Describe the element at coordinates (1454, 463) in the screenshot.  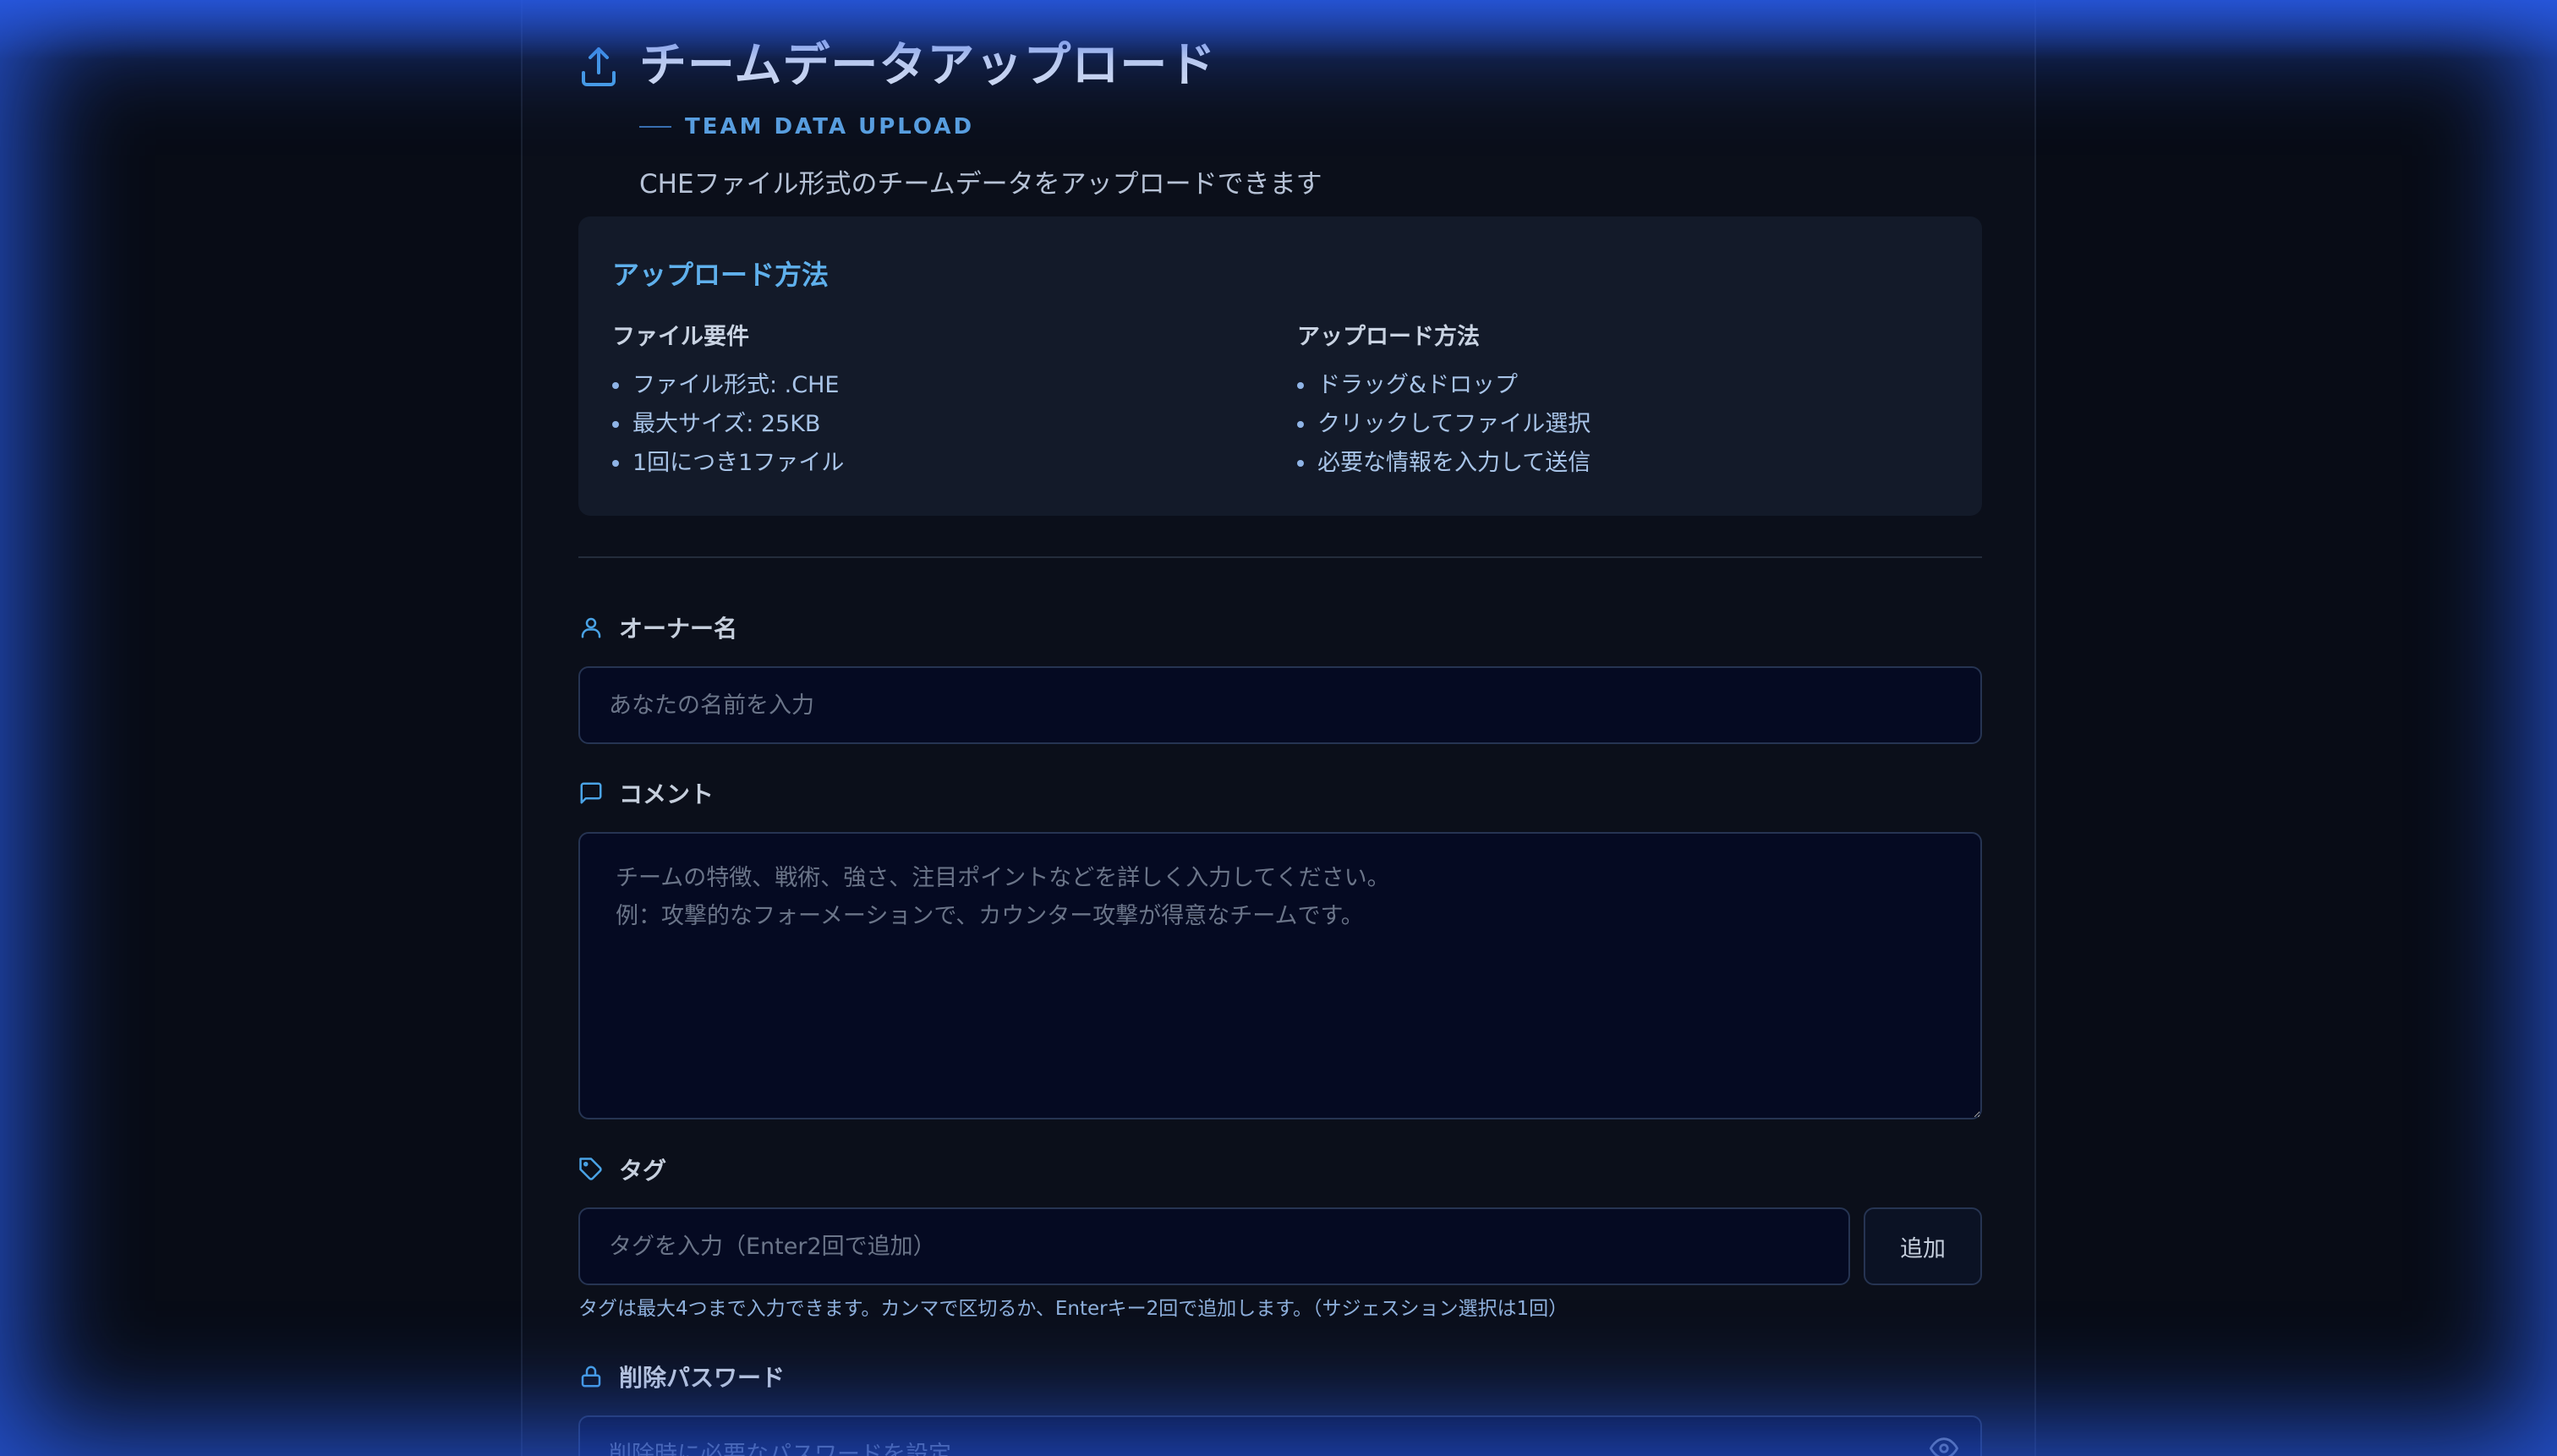
I see `list-item-text: 必要な情報を入力して送信` at that location.